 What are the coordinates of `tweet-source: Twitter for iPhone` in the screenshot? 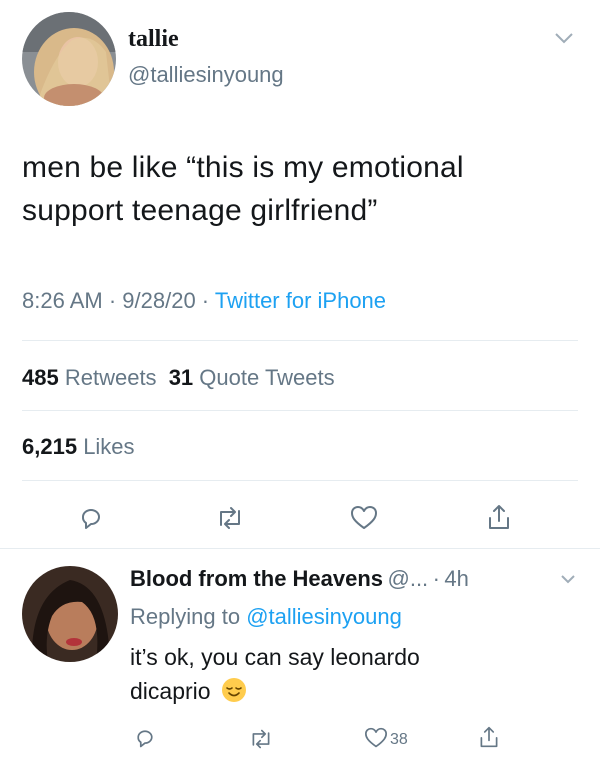 It's located at (300, 300).